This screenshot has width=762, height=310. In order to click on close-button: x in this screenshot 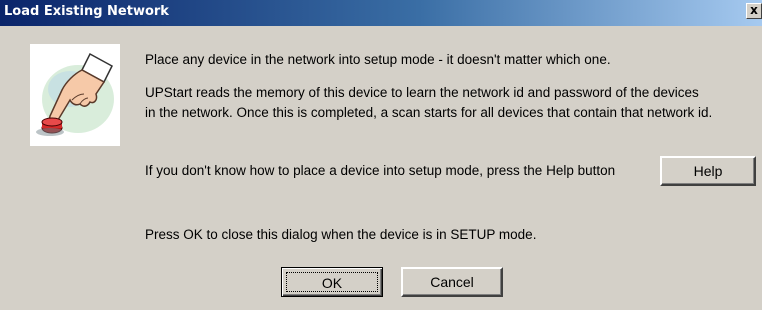, I will do `click(754, 11)`.